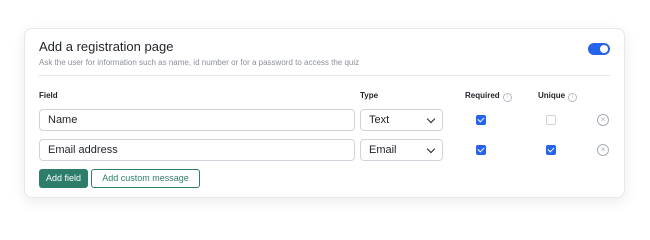  What do you see at coordinates (48, 95) in the screenshot?
I see `column-header-field: Field` at bounding box center [48, 95].